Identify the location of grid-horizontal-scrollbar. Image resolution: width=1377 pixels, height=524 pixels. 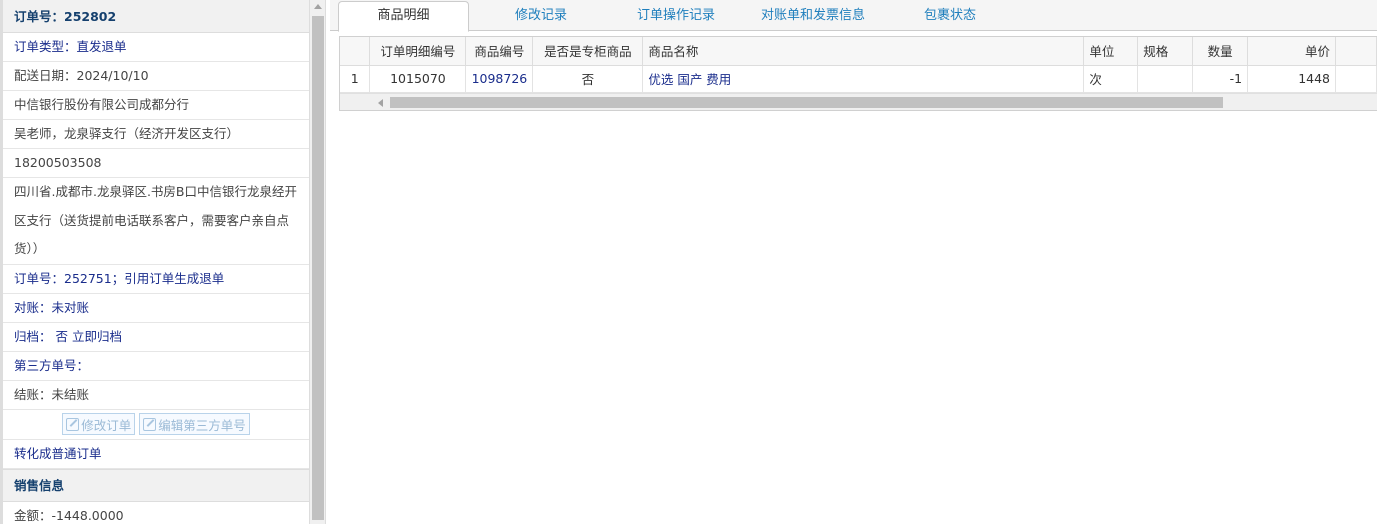
(858, 101).